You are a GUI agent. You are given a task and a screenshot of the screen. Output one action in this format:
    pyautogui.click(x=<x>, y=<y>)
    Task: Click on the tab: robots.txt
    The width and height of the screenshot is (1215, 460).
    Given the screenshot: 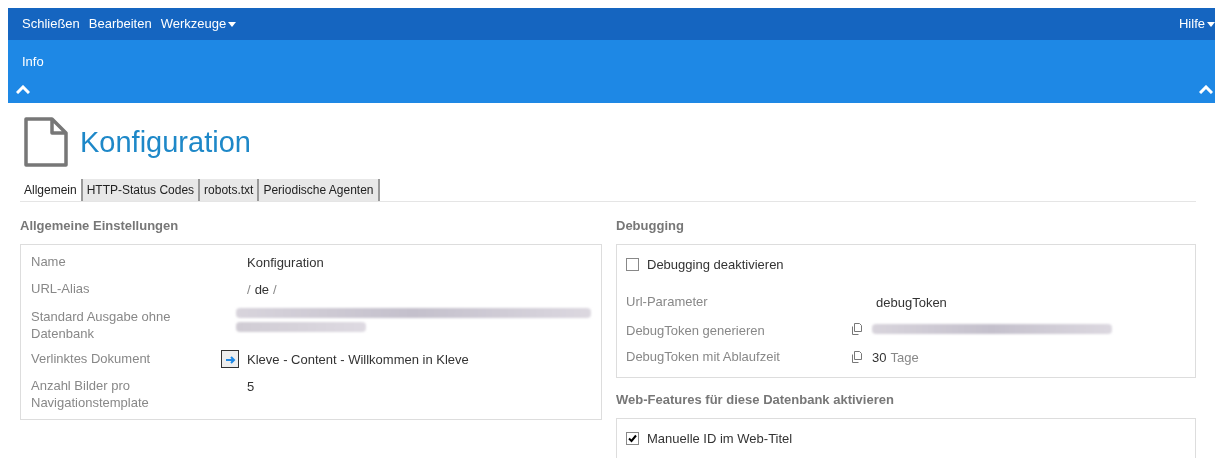 What is the action you would take?
    pyautogui.click(x=230, y=190)
    